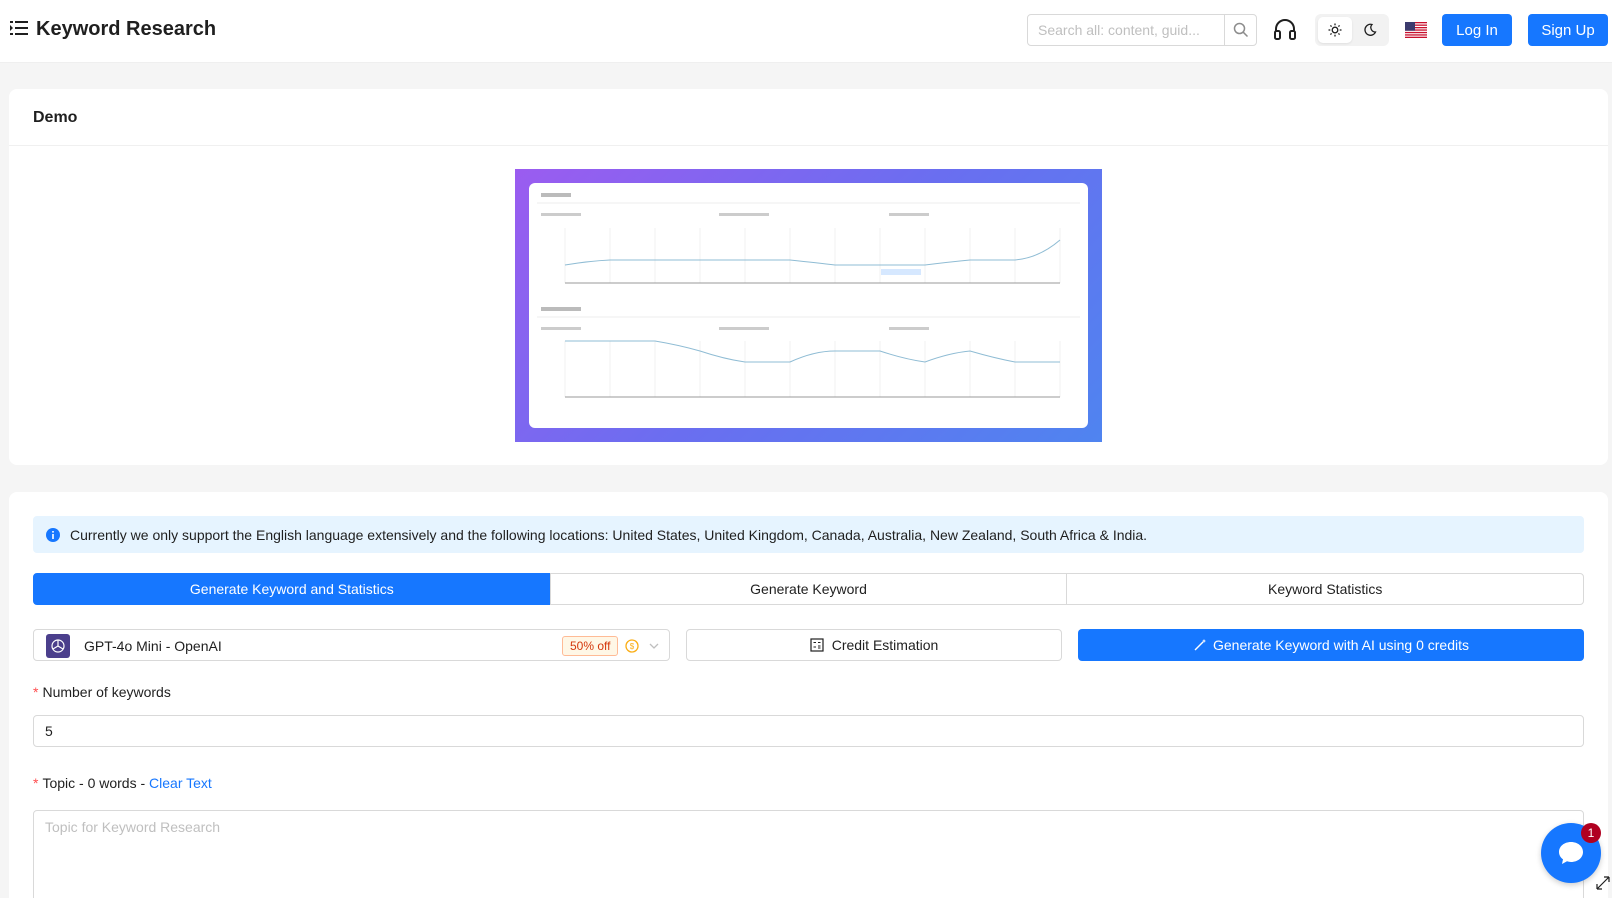 This screenshot has width=1612, height=898. Describe the element at coordinates (1571, 853) in the screenshot. I see `chat-icon` at that location.